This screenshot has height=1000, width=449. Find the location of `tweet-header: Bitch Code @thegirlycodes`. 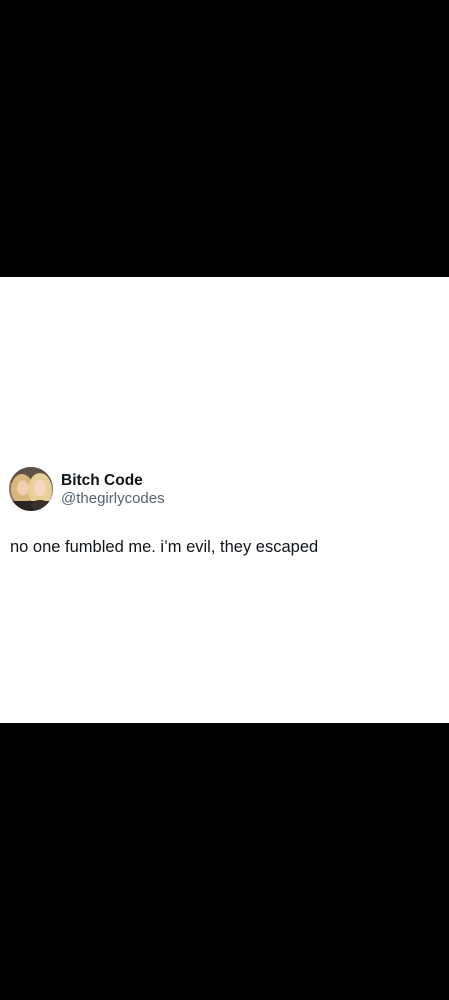

tweet-header: Bitch Code @thegirlycodes is located at coordinates (87, 489).